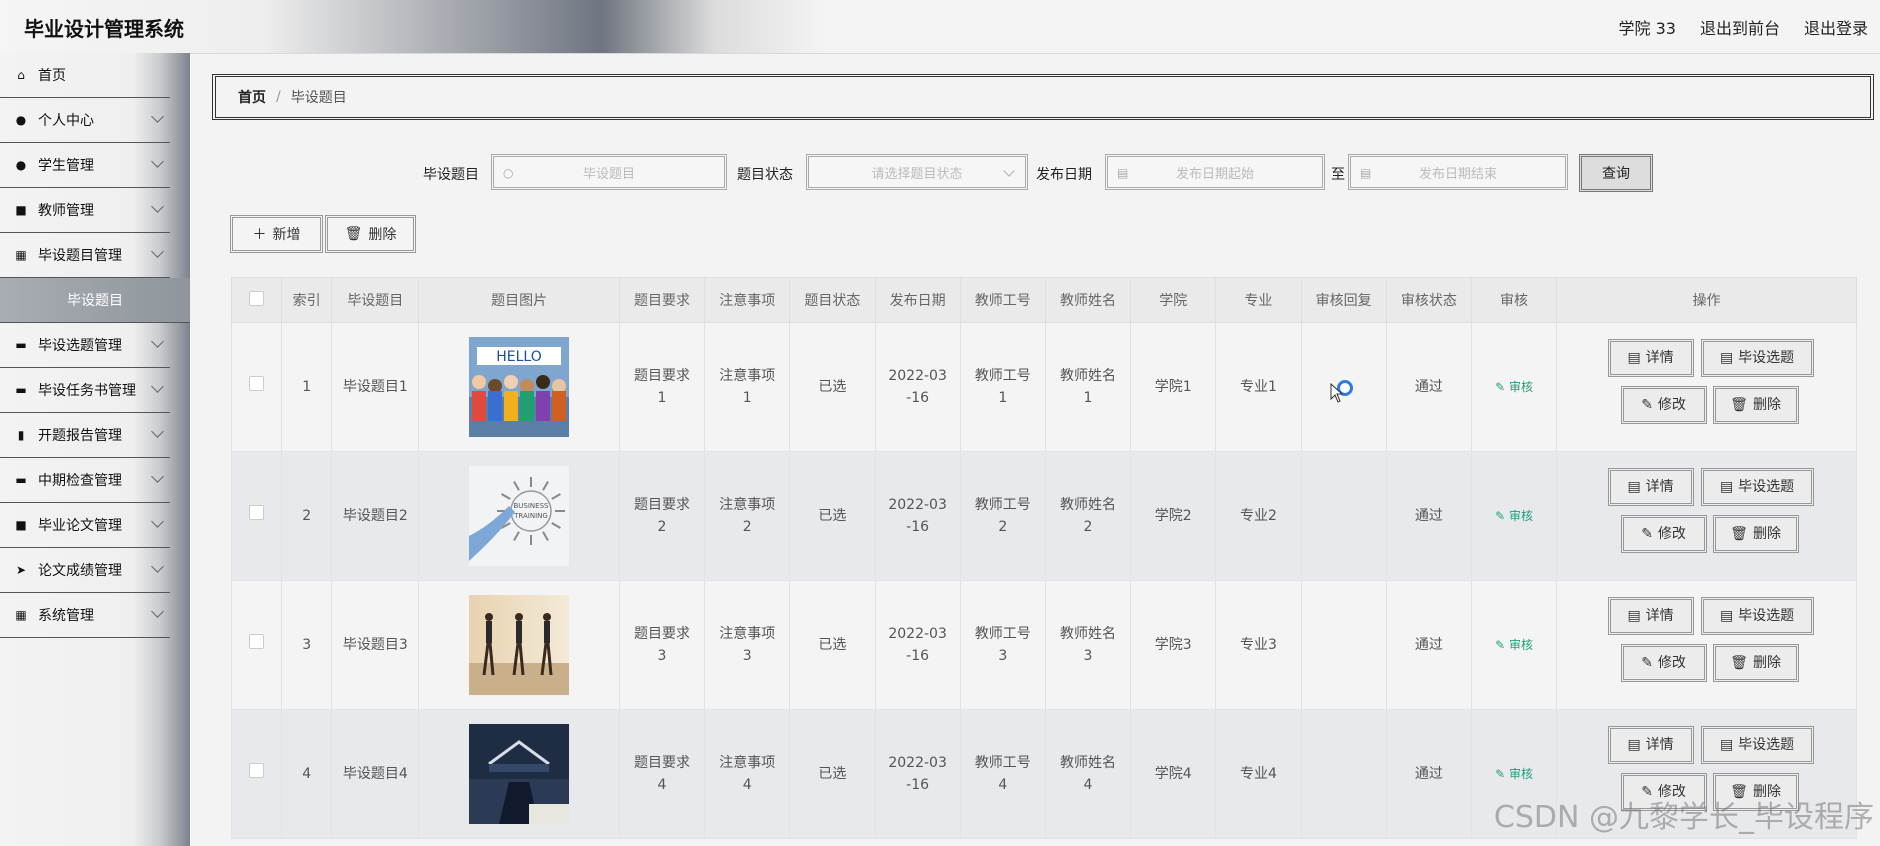  I want to click on cell-note: 注意事项3, so click(747, 645).